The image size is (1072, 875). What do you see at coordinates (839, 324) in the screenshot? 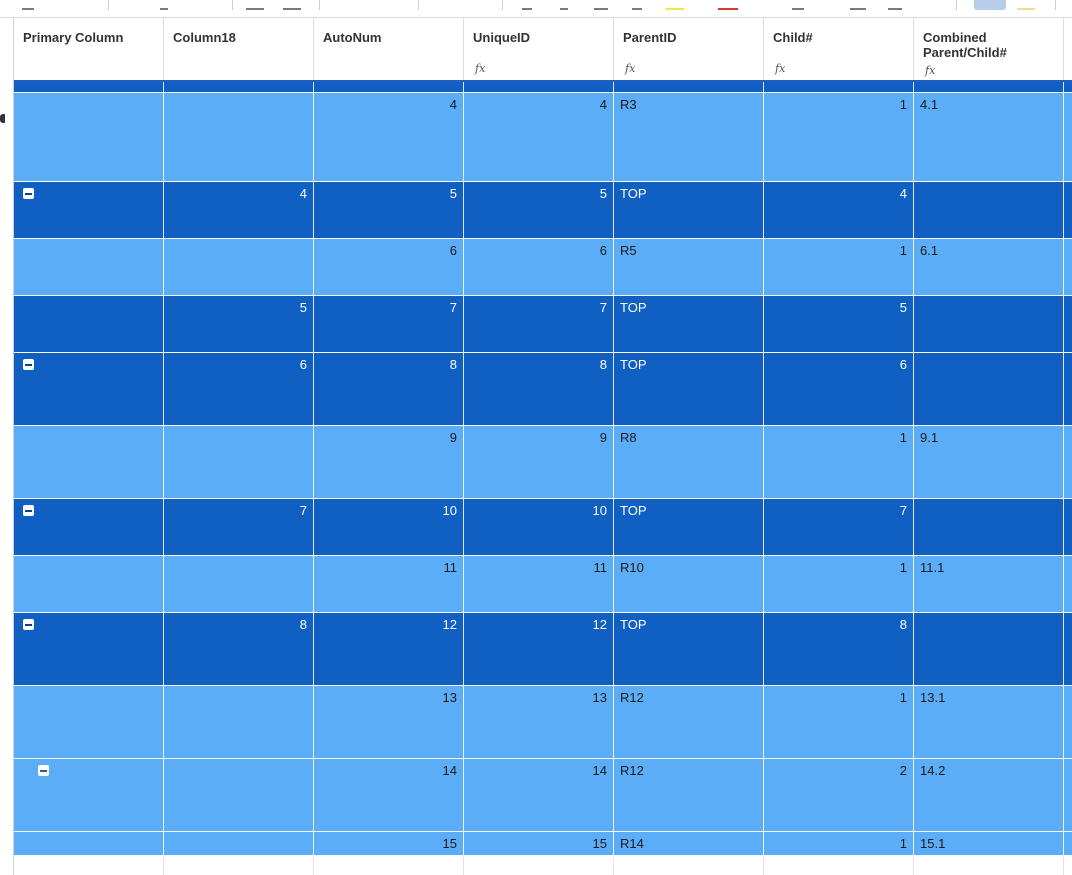
I see `cell-child: 5` at bounding box center [839, 324].